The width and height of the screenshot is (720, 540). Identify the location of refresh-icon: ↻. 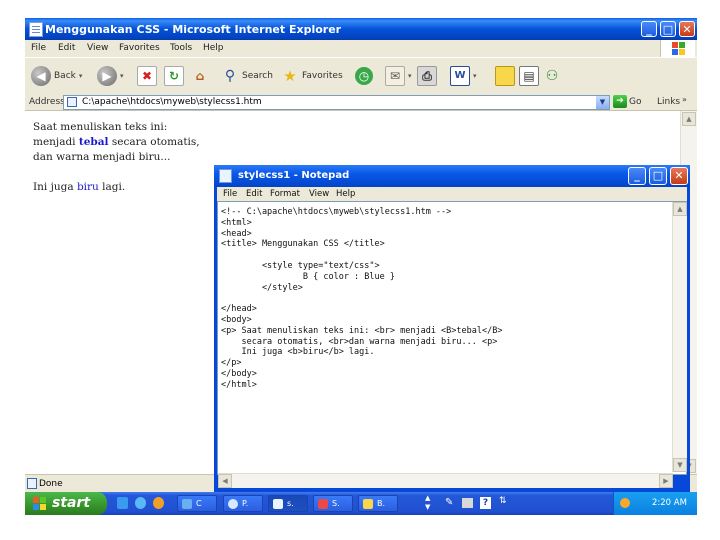
(174, 76).